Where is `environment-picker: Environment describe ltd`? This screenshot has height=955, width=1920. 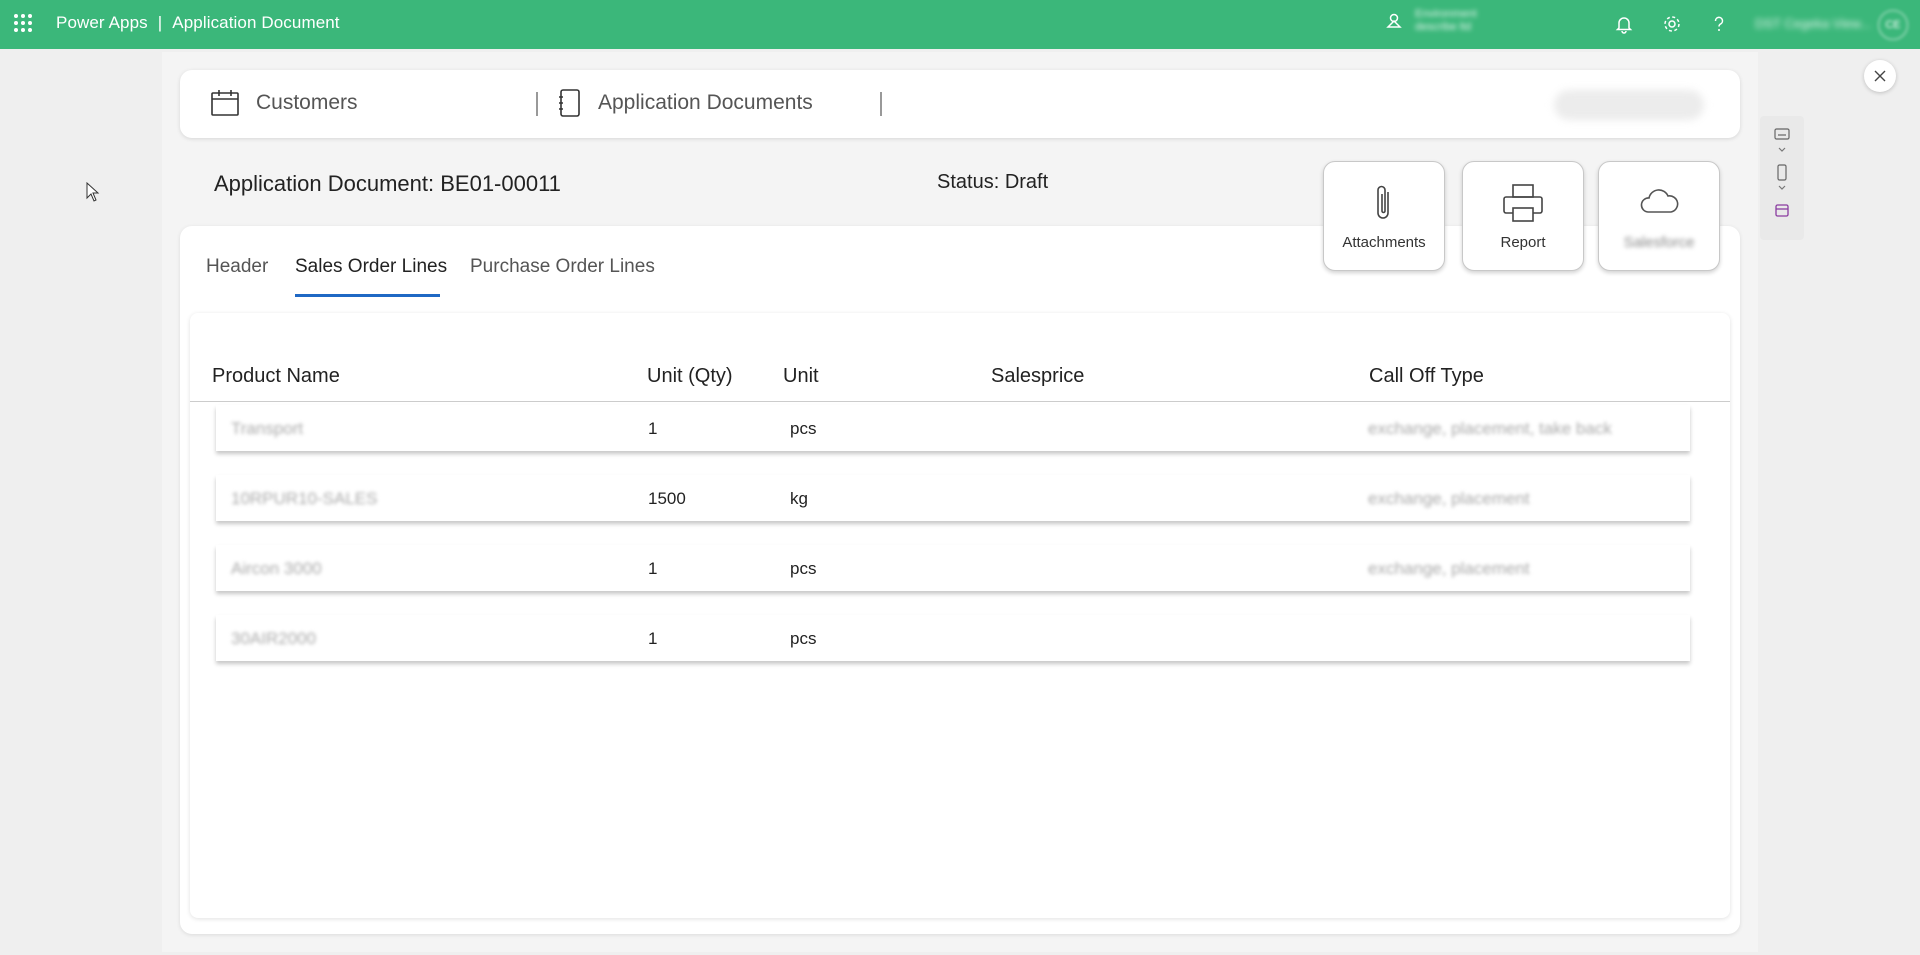
environment-picker: Environment describe ltd is located at coordinates (1431, 21).